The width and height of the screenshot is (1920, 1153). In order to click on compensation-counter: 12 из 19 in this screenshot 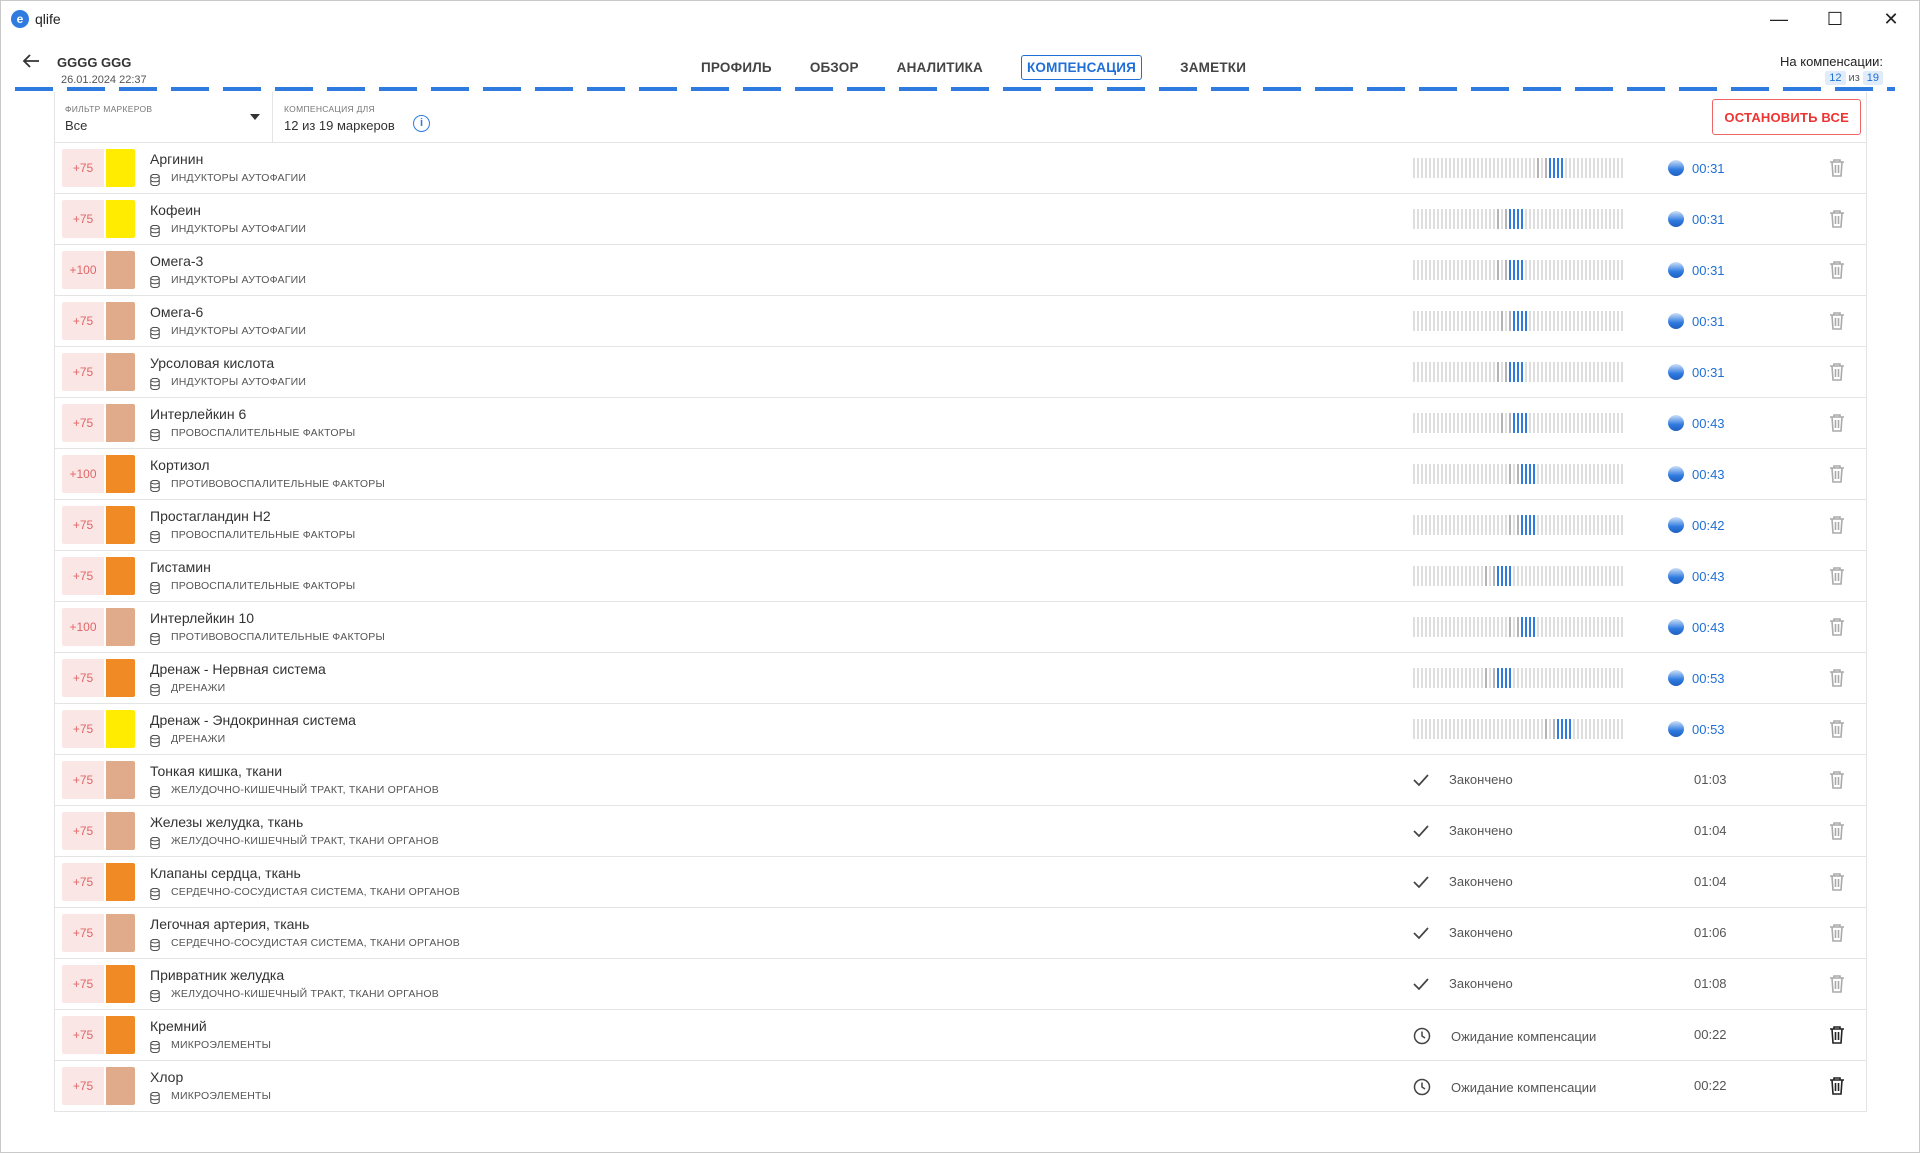, I will do `click(1854, 78)`.